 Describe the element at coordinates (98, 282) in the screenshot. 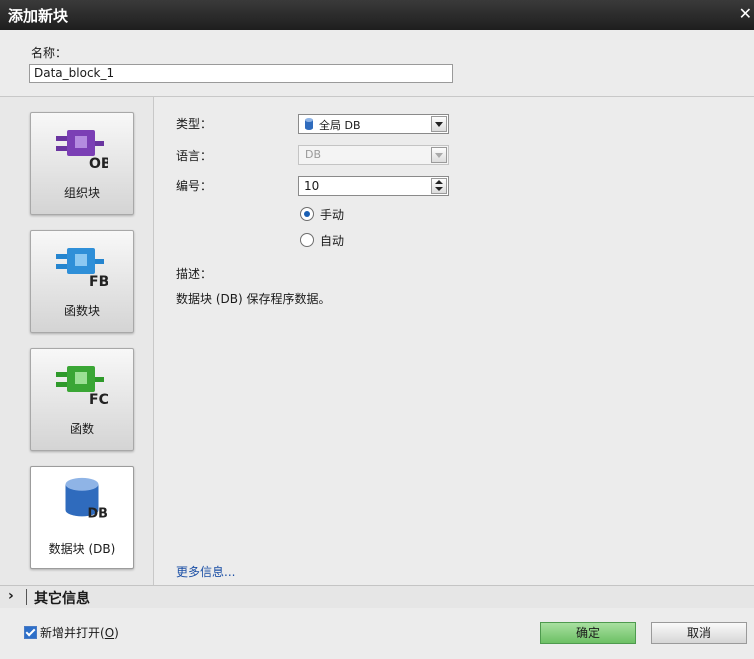

I see `svg-text: FB` at that location.